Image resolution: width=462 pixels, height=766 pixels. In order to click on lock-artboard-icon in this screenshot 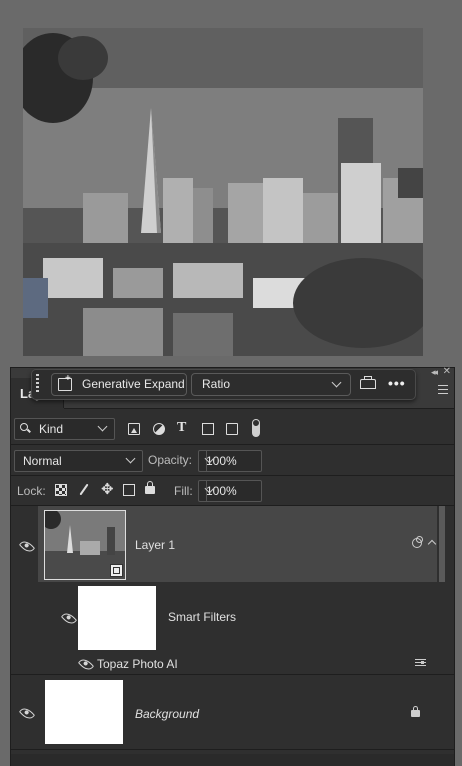, I will do `click(129, 490)`.